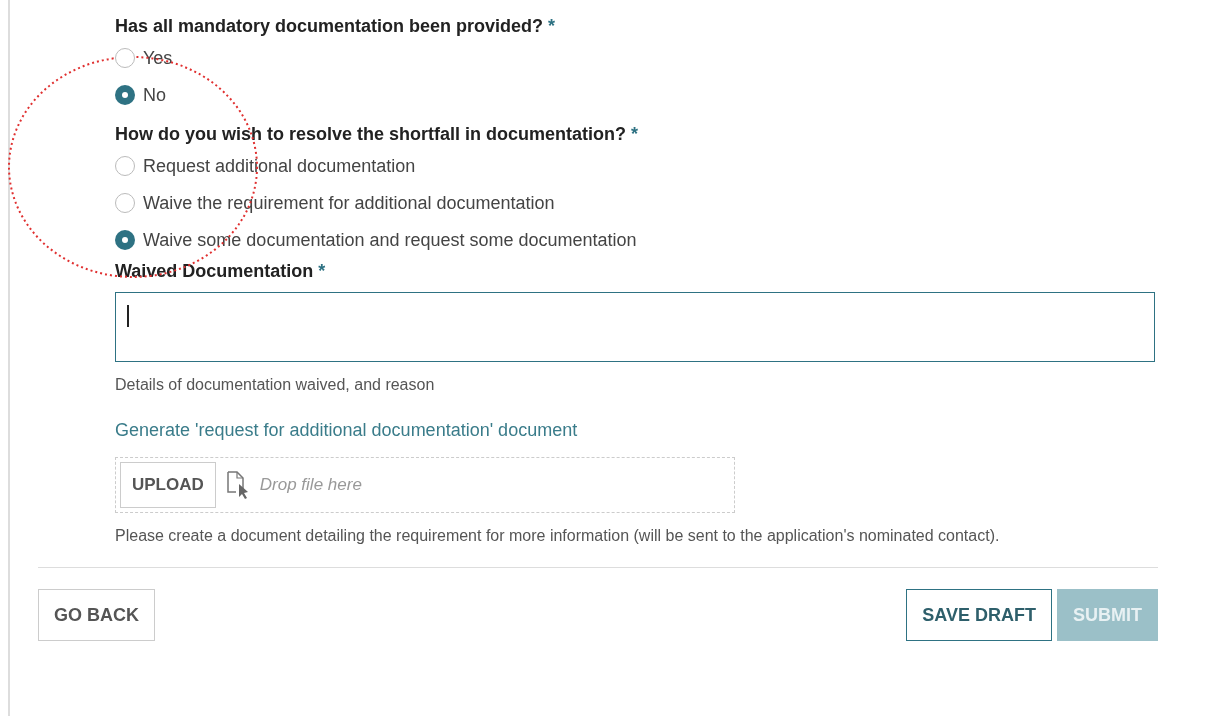  What do you see at coordinates (346, 430) in the screenshot?
I see `generate-document-link: Generate 'request for additional documentation' document` at bounding box center [346, 430].